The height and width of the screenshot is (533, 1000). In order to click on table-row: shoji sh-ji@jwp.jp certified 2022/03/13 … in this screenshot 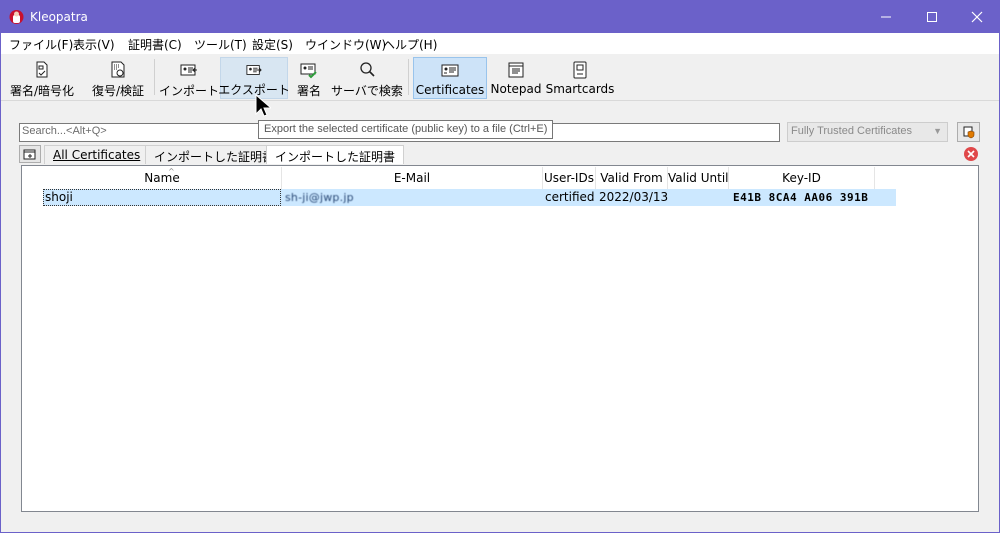, I will do `click(469, 197)`.